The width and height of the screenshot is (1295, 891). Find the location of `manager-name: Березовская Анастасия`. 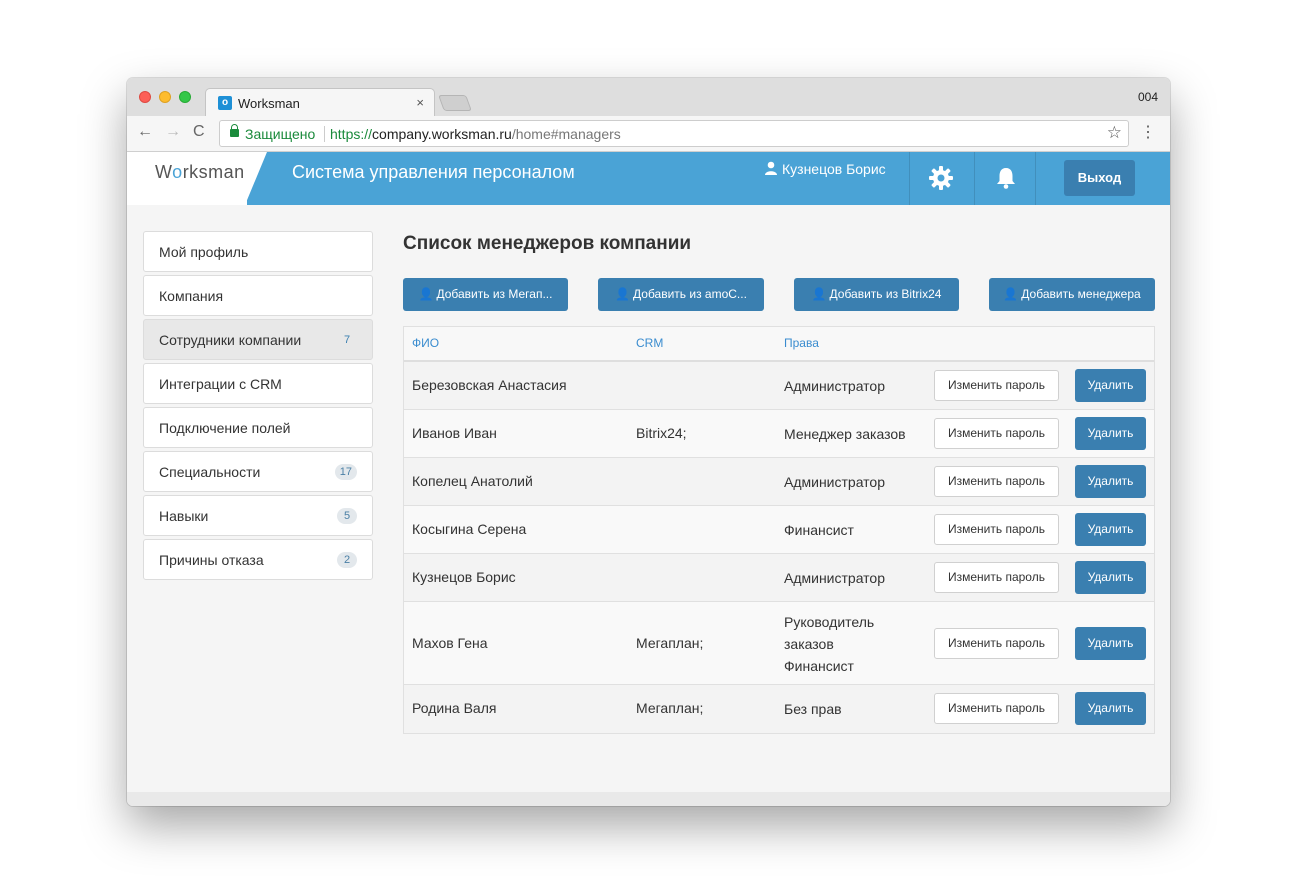

manager-name: Березовская Анастасия is located at coordinates (489, 385).